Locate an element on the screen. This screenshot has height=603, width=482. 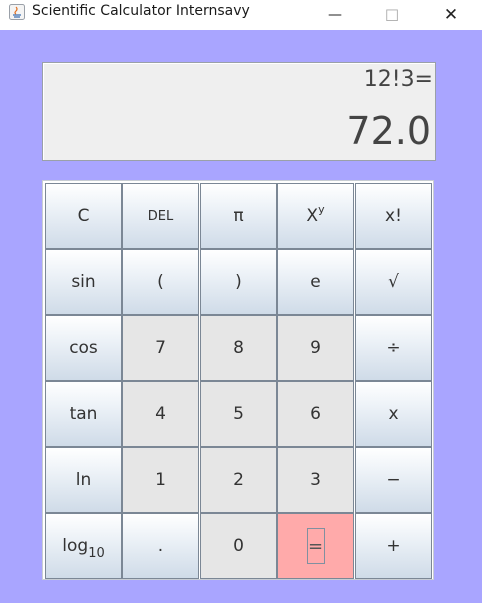
close-icon: ✕ is located at coordinates (451, 15).